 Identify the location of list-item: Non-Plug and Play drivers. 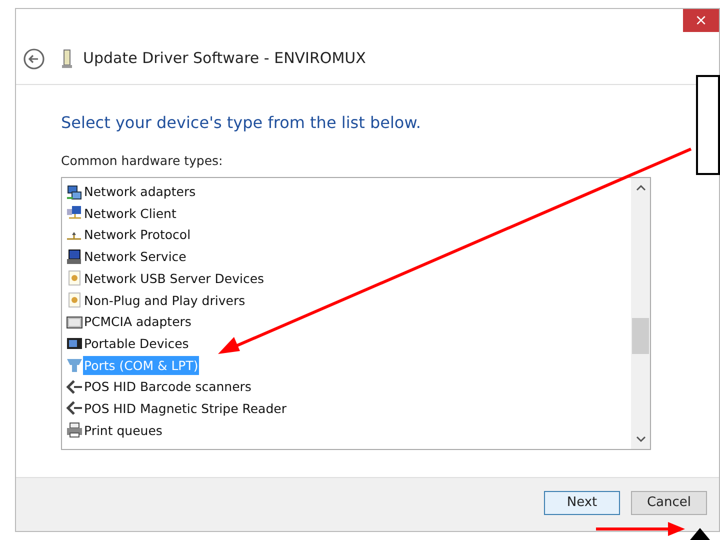
(164, 300).